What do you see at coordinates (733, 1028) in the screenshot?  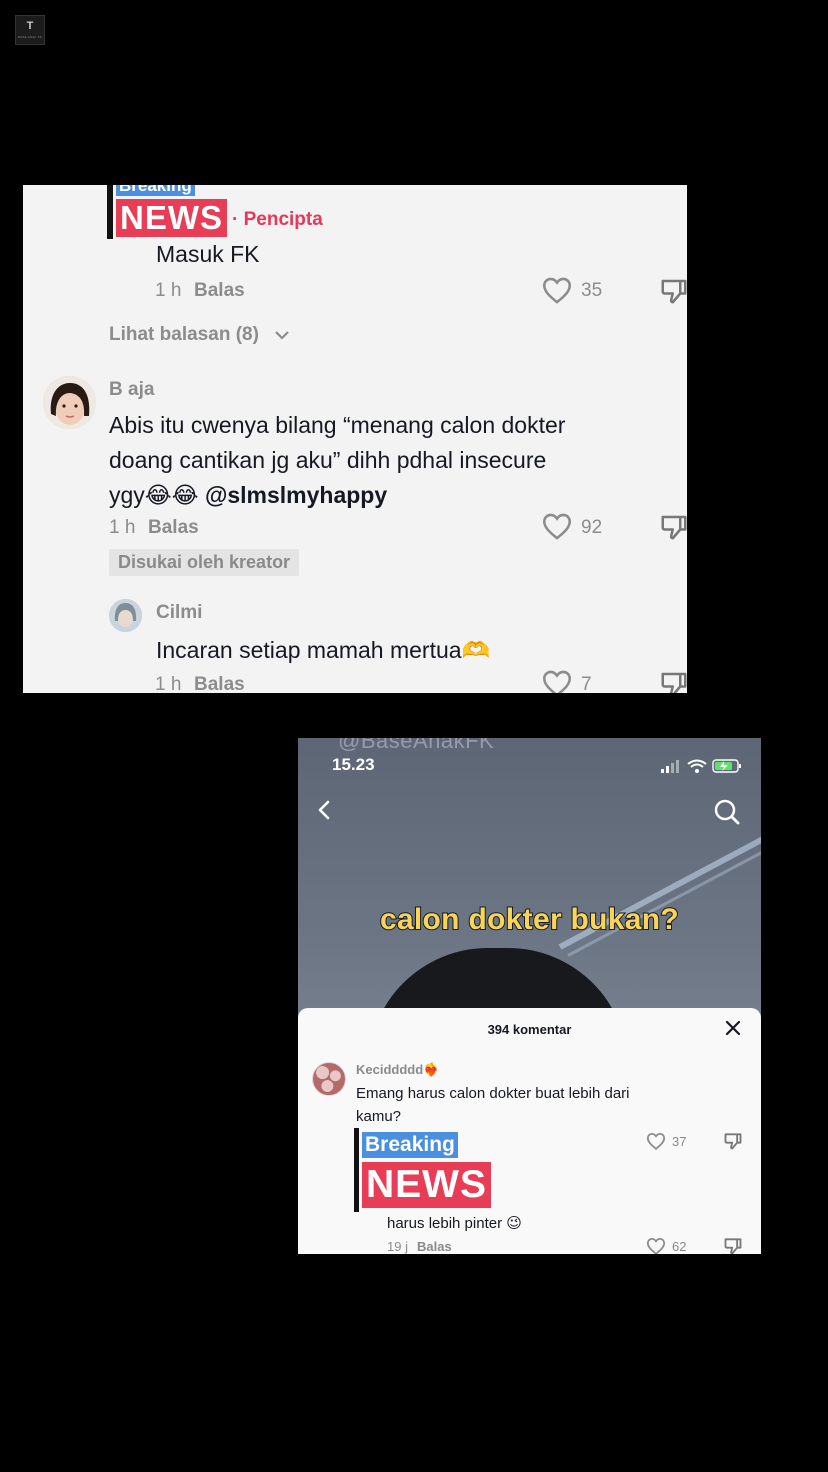 I see `close-icon` at bounding box center [733, 1028].